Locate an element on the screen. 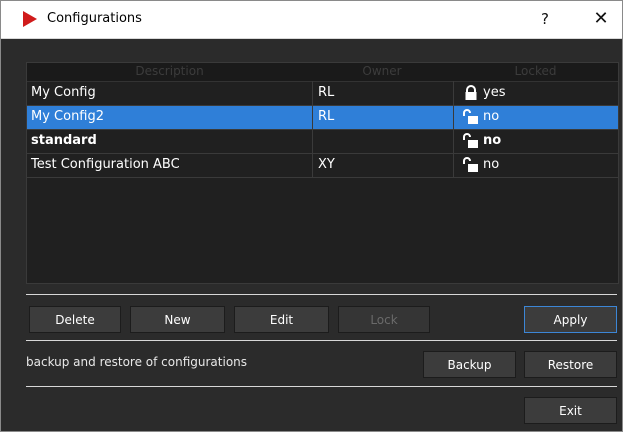  table-row: My Config2 RL no is located at coordinates (322, 118).